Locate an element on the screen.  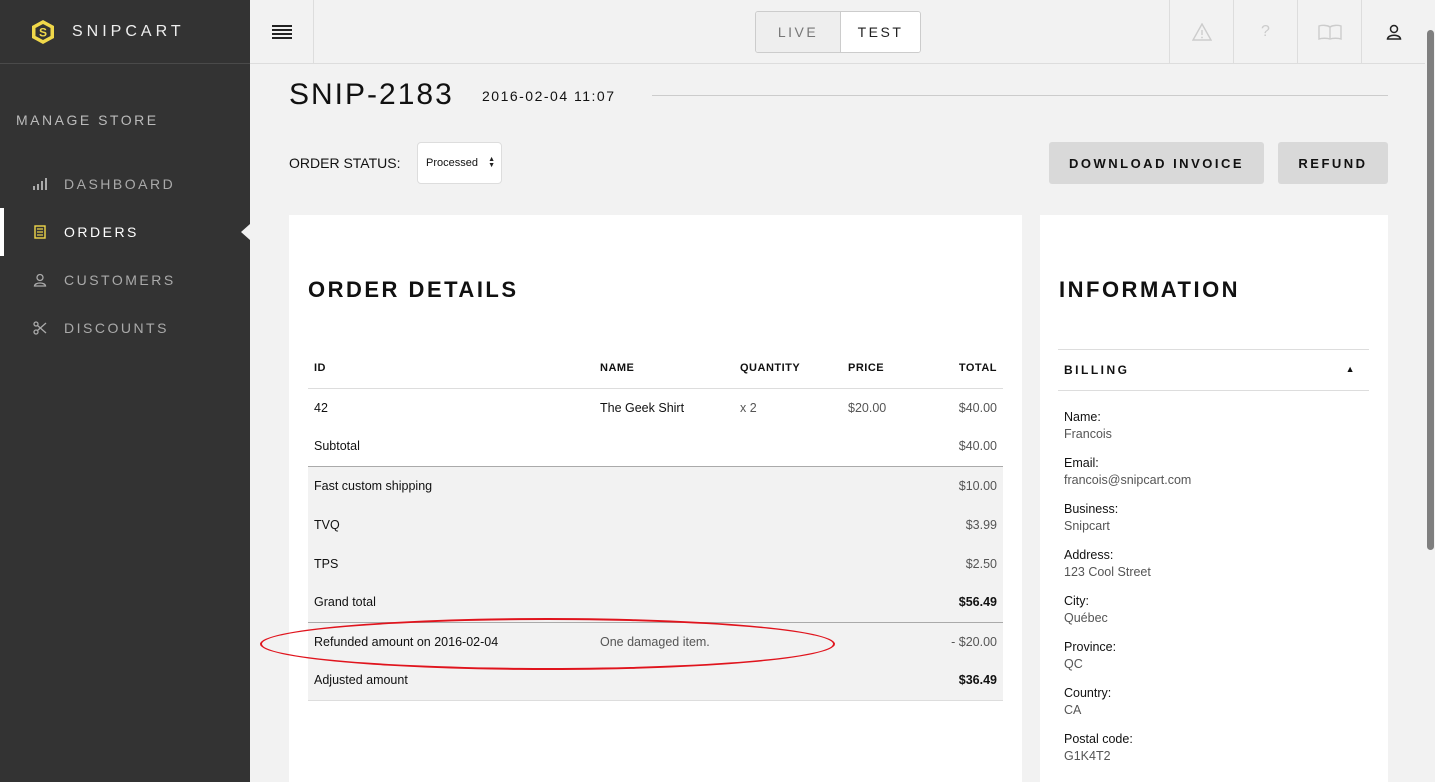
scrollbar-thumb is located at coordinates (1430, 290).